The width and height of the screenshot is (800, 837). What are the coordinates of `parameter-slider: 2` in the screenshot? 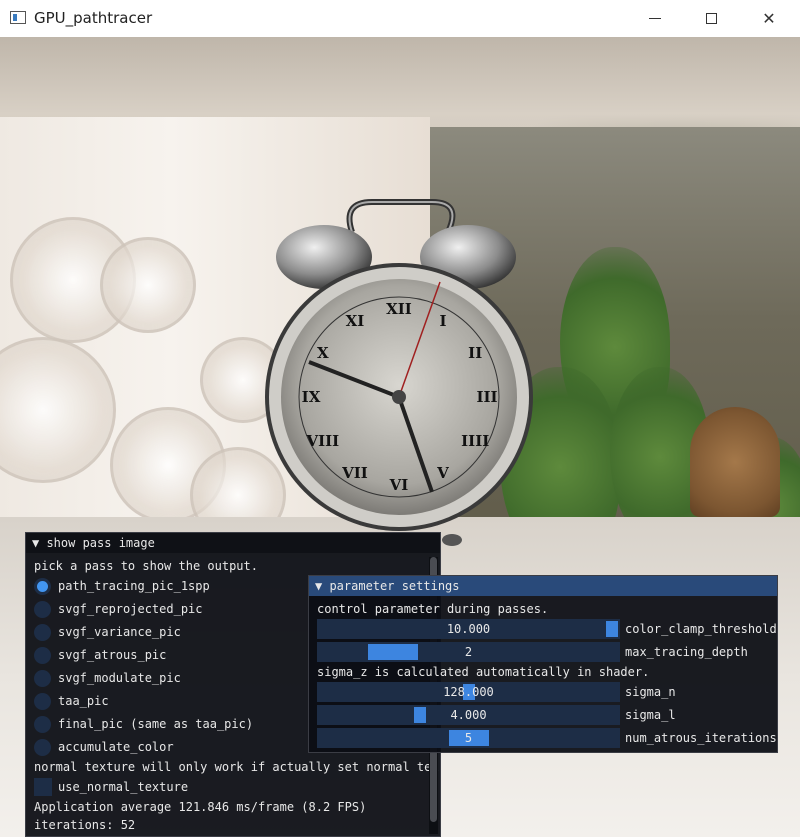 It's located at (468, 652).